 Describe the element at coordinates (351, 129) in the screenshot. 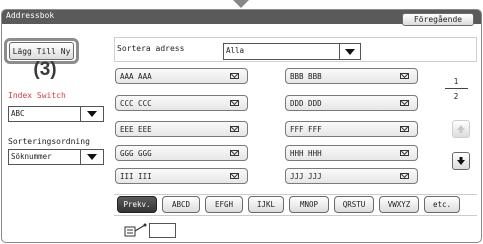

I see `address-entry: FFF FFF` at that location.